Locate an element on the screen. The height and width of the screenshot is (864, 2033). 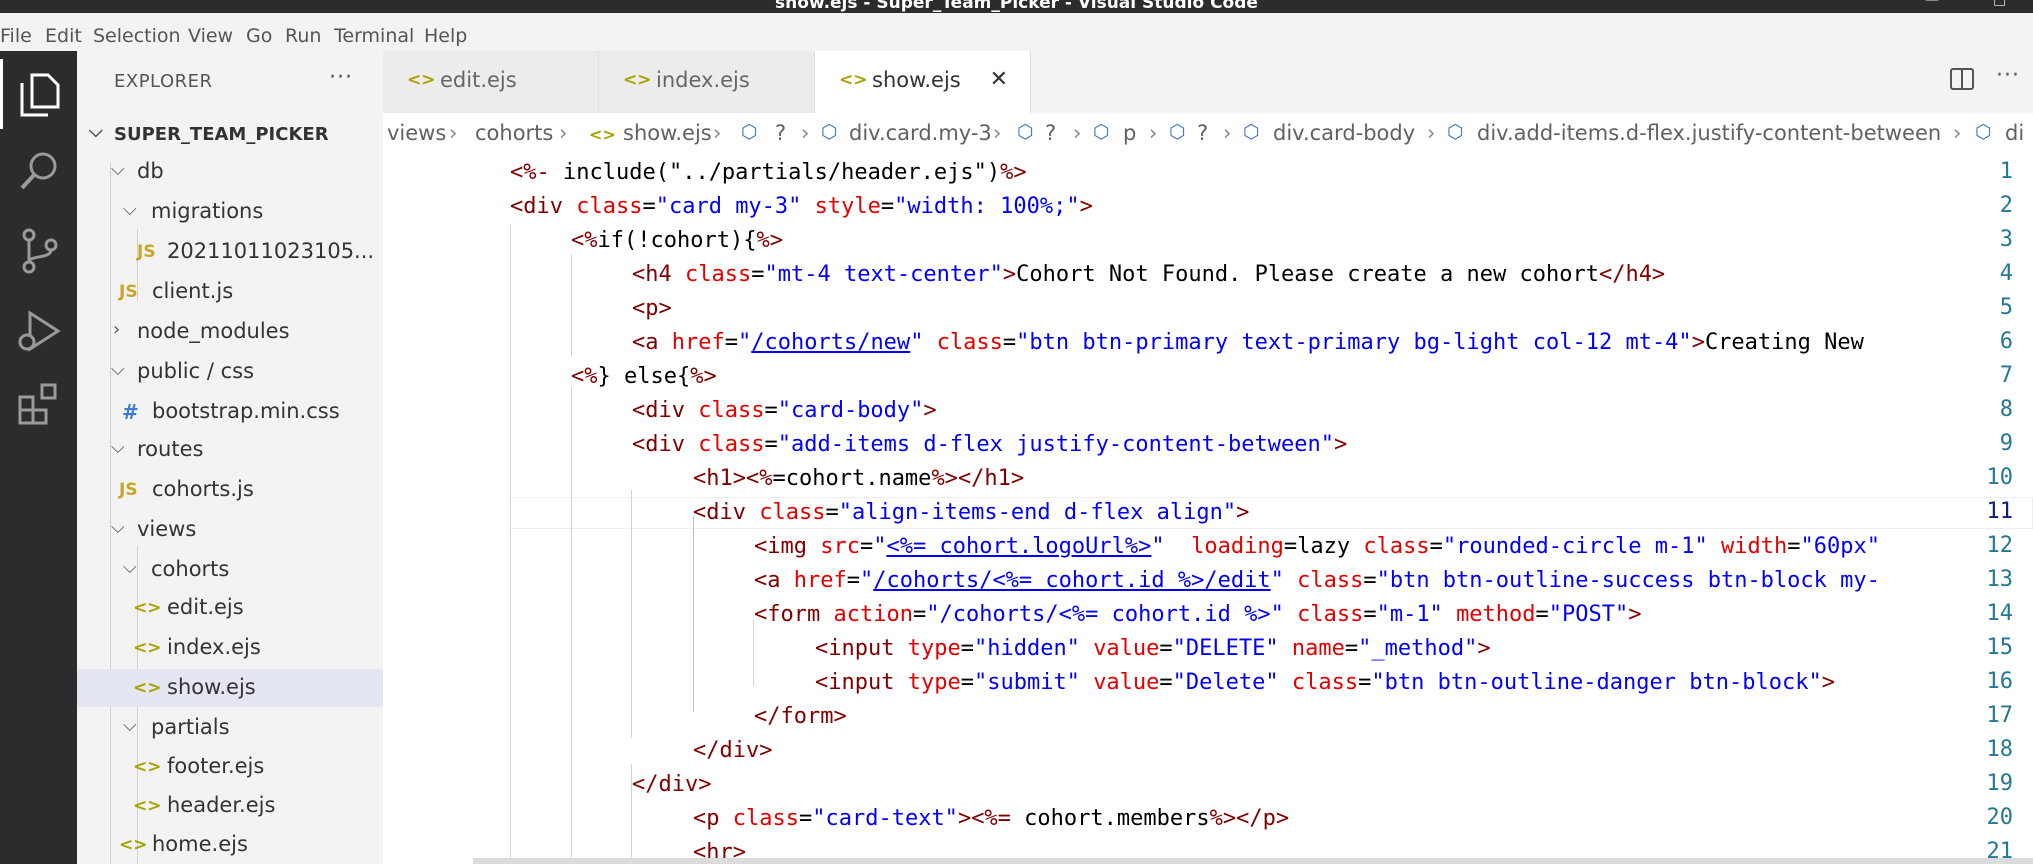
tree-root: ⌵ SUPER_TEAM_PICKER is located at coordinates (230, 134).